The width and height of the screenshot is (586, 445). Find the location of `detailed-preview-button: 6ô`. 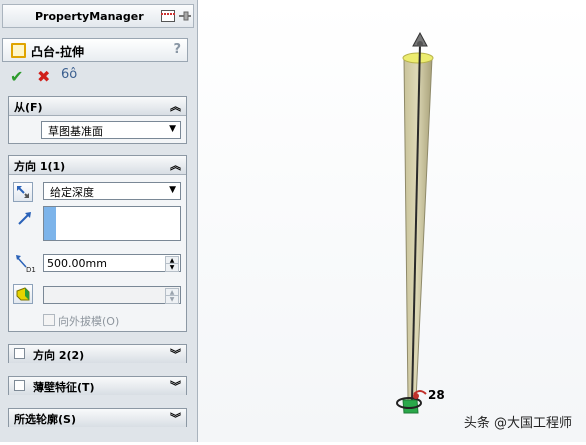

detailed-preview-button: 6ô is located at coordinates (69, 74).